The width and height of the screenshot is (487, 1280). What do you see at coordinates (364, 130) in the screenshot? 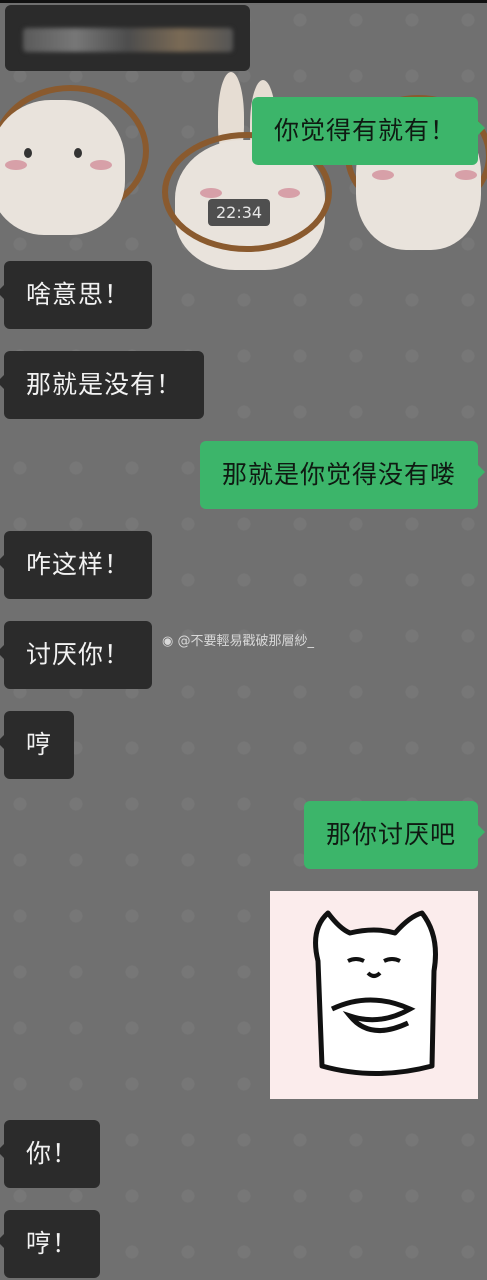
I see `message-text: 你觉得有就有！` at bounding box center [364, 130].